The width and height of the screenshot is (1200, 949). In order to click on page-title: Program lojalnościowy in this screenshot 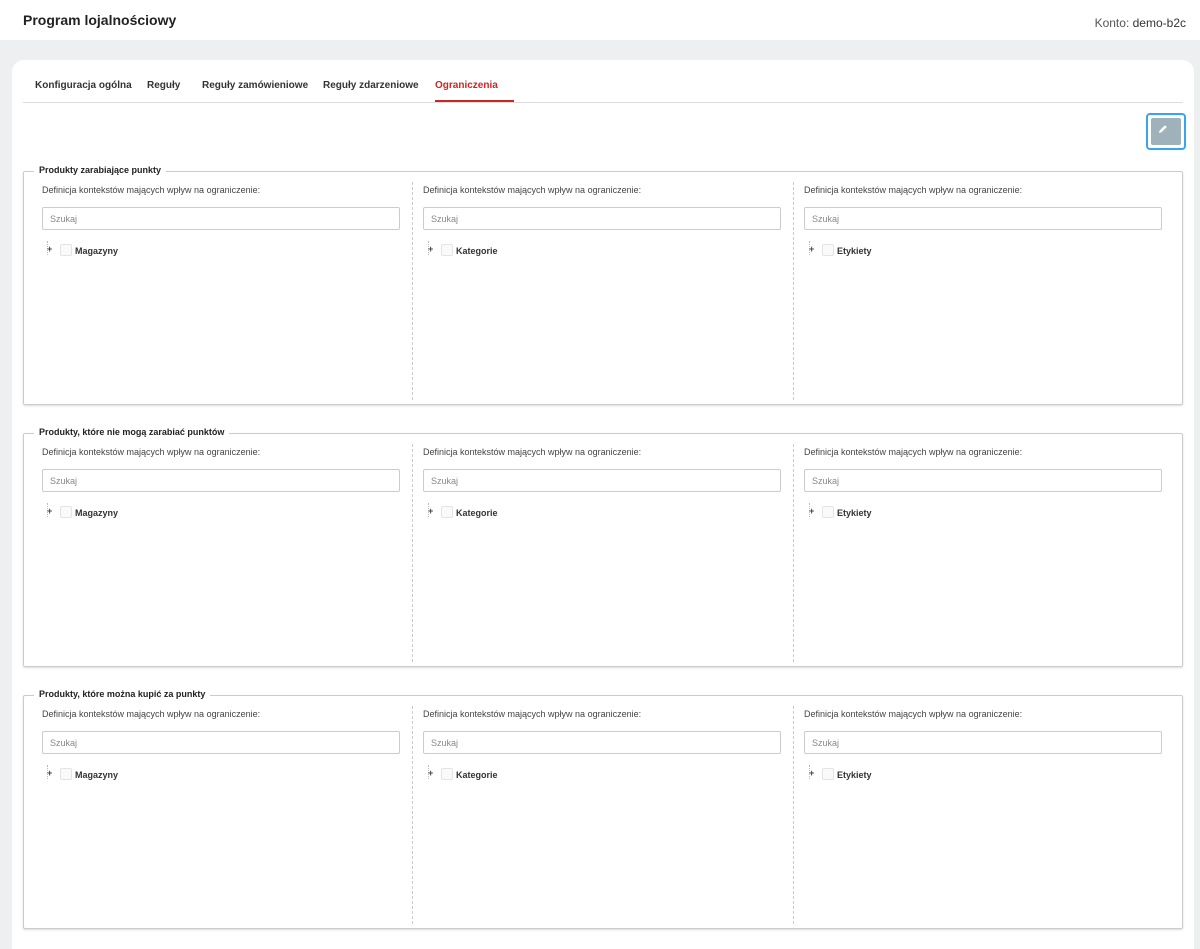, I will do `click(100, 20)`.